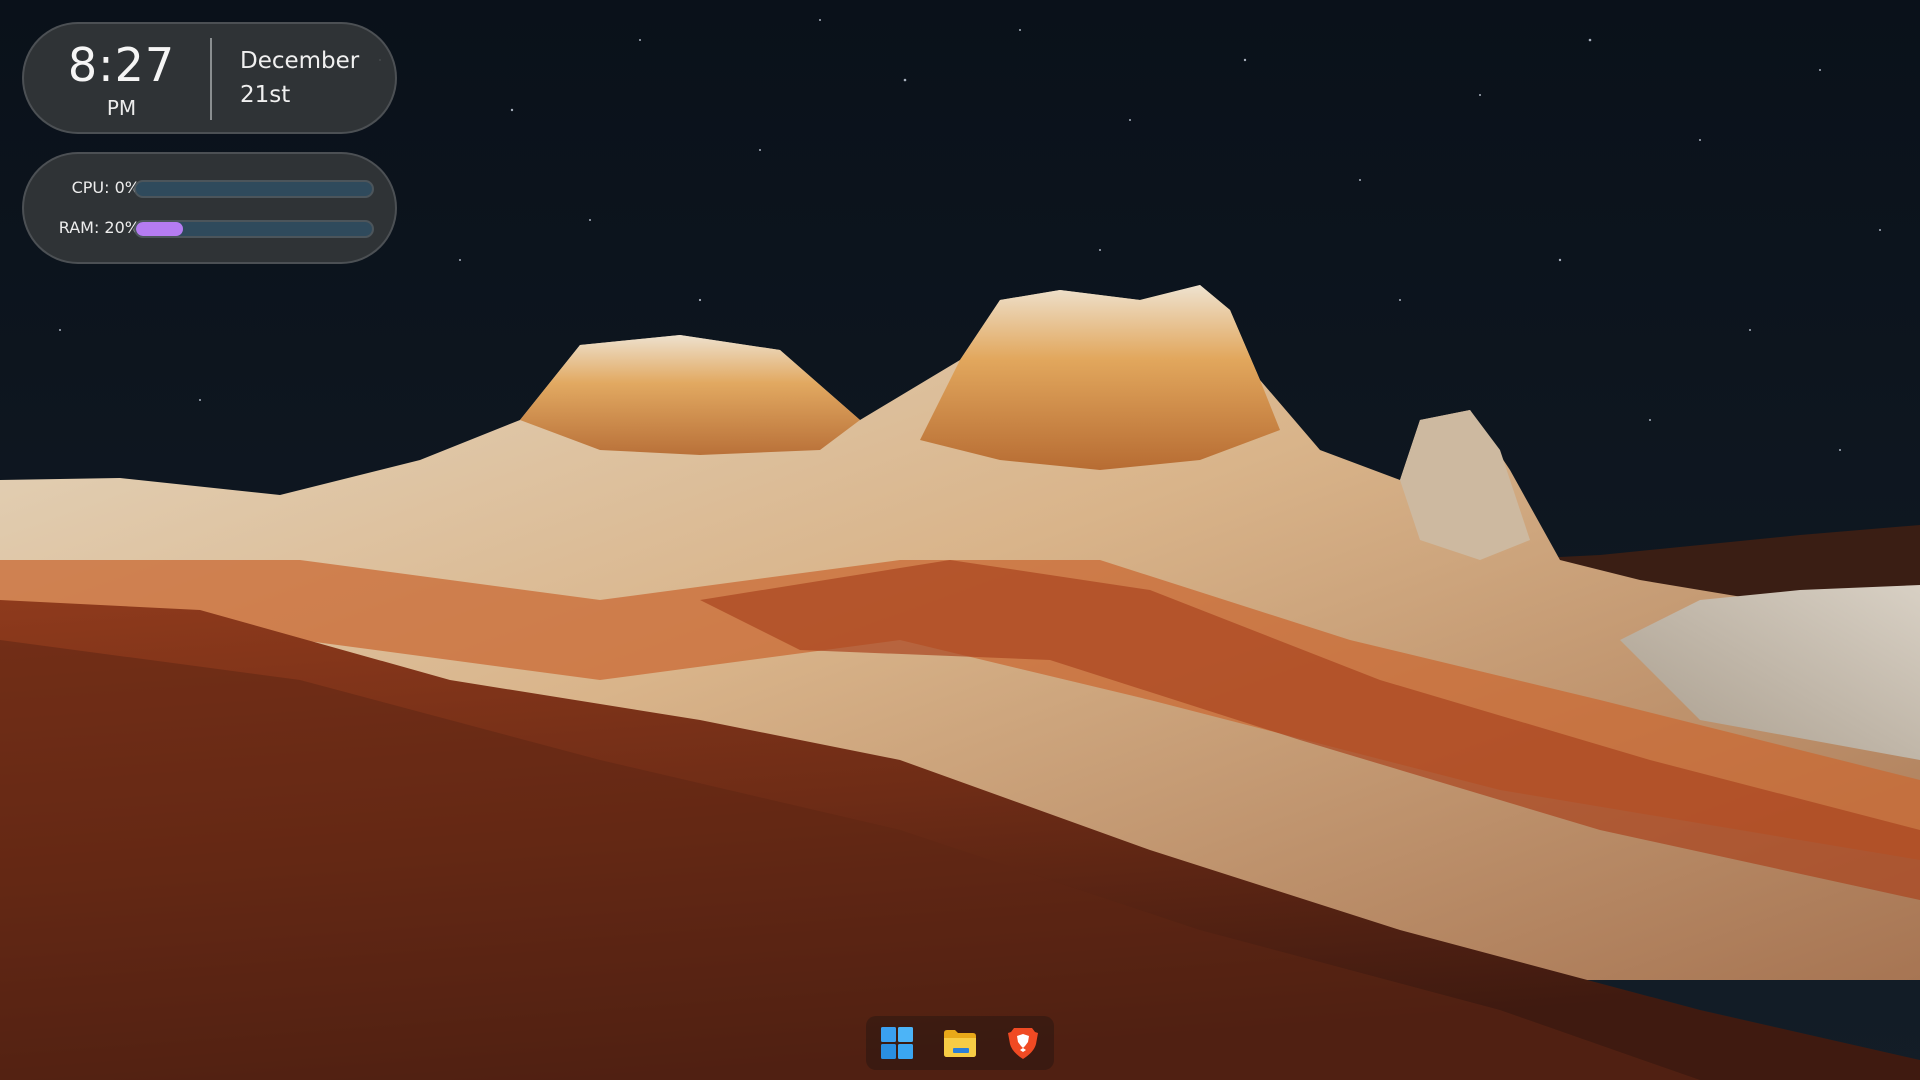 The height and width of the screenshot is (1080, 1920). What do you see at coordinates (105, 187) in the screenshot?
I see `cpu-label: CPU: 0%` at bounding box center [105, 187].